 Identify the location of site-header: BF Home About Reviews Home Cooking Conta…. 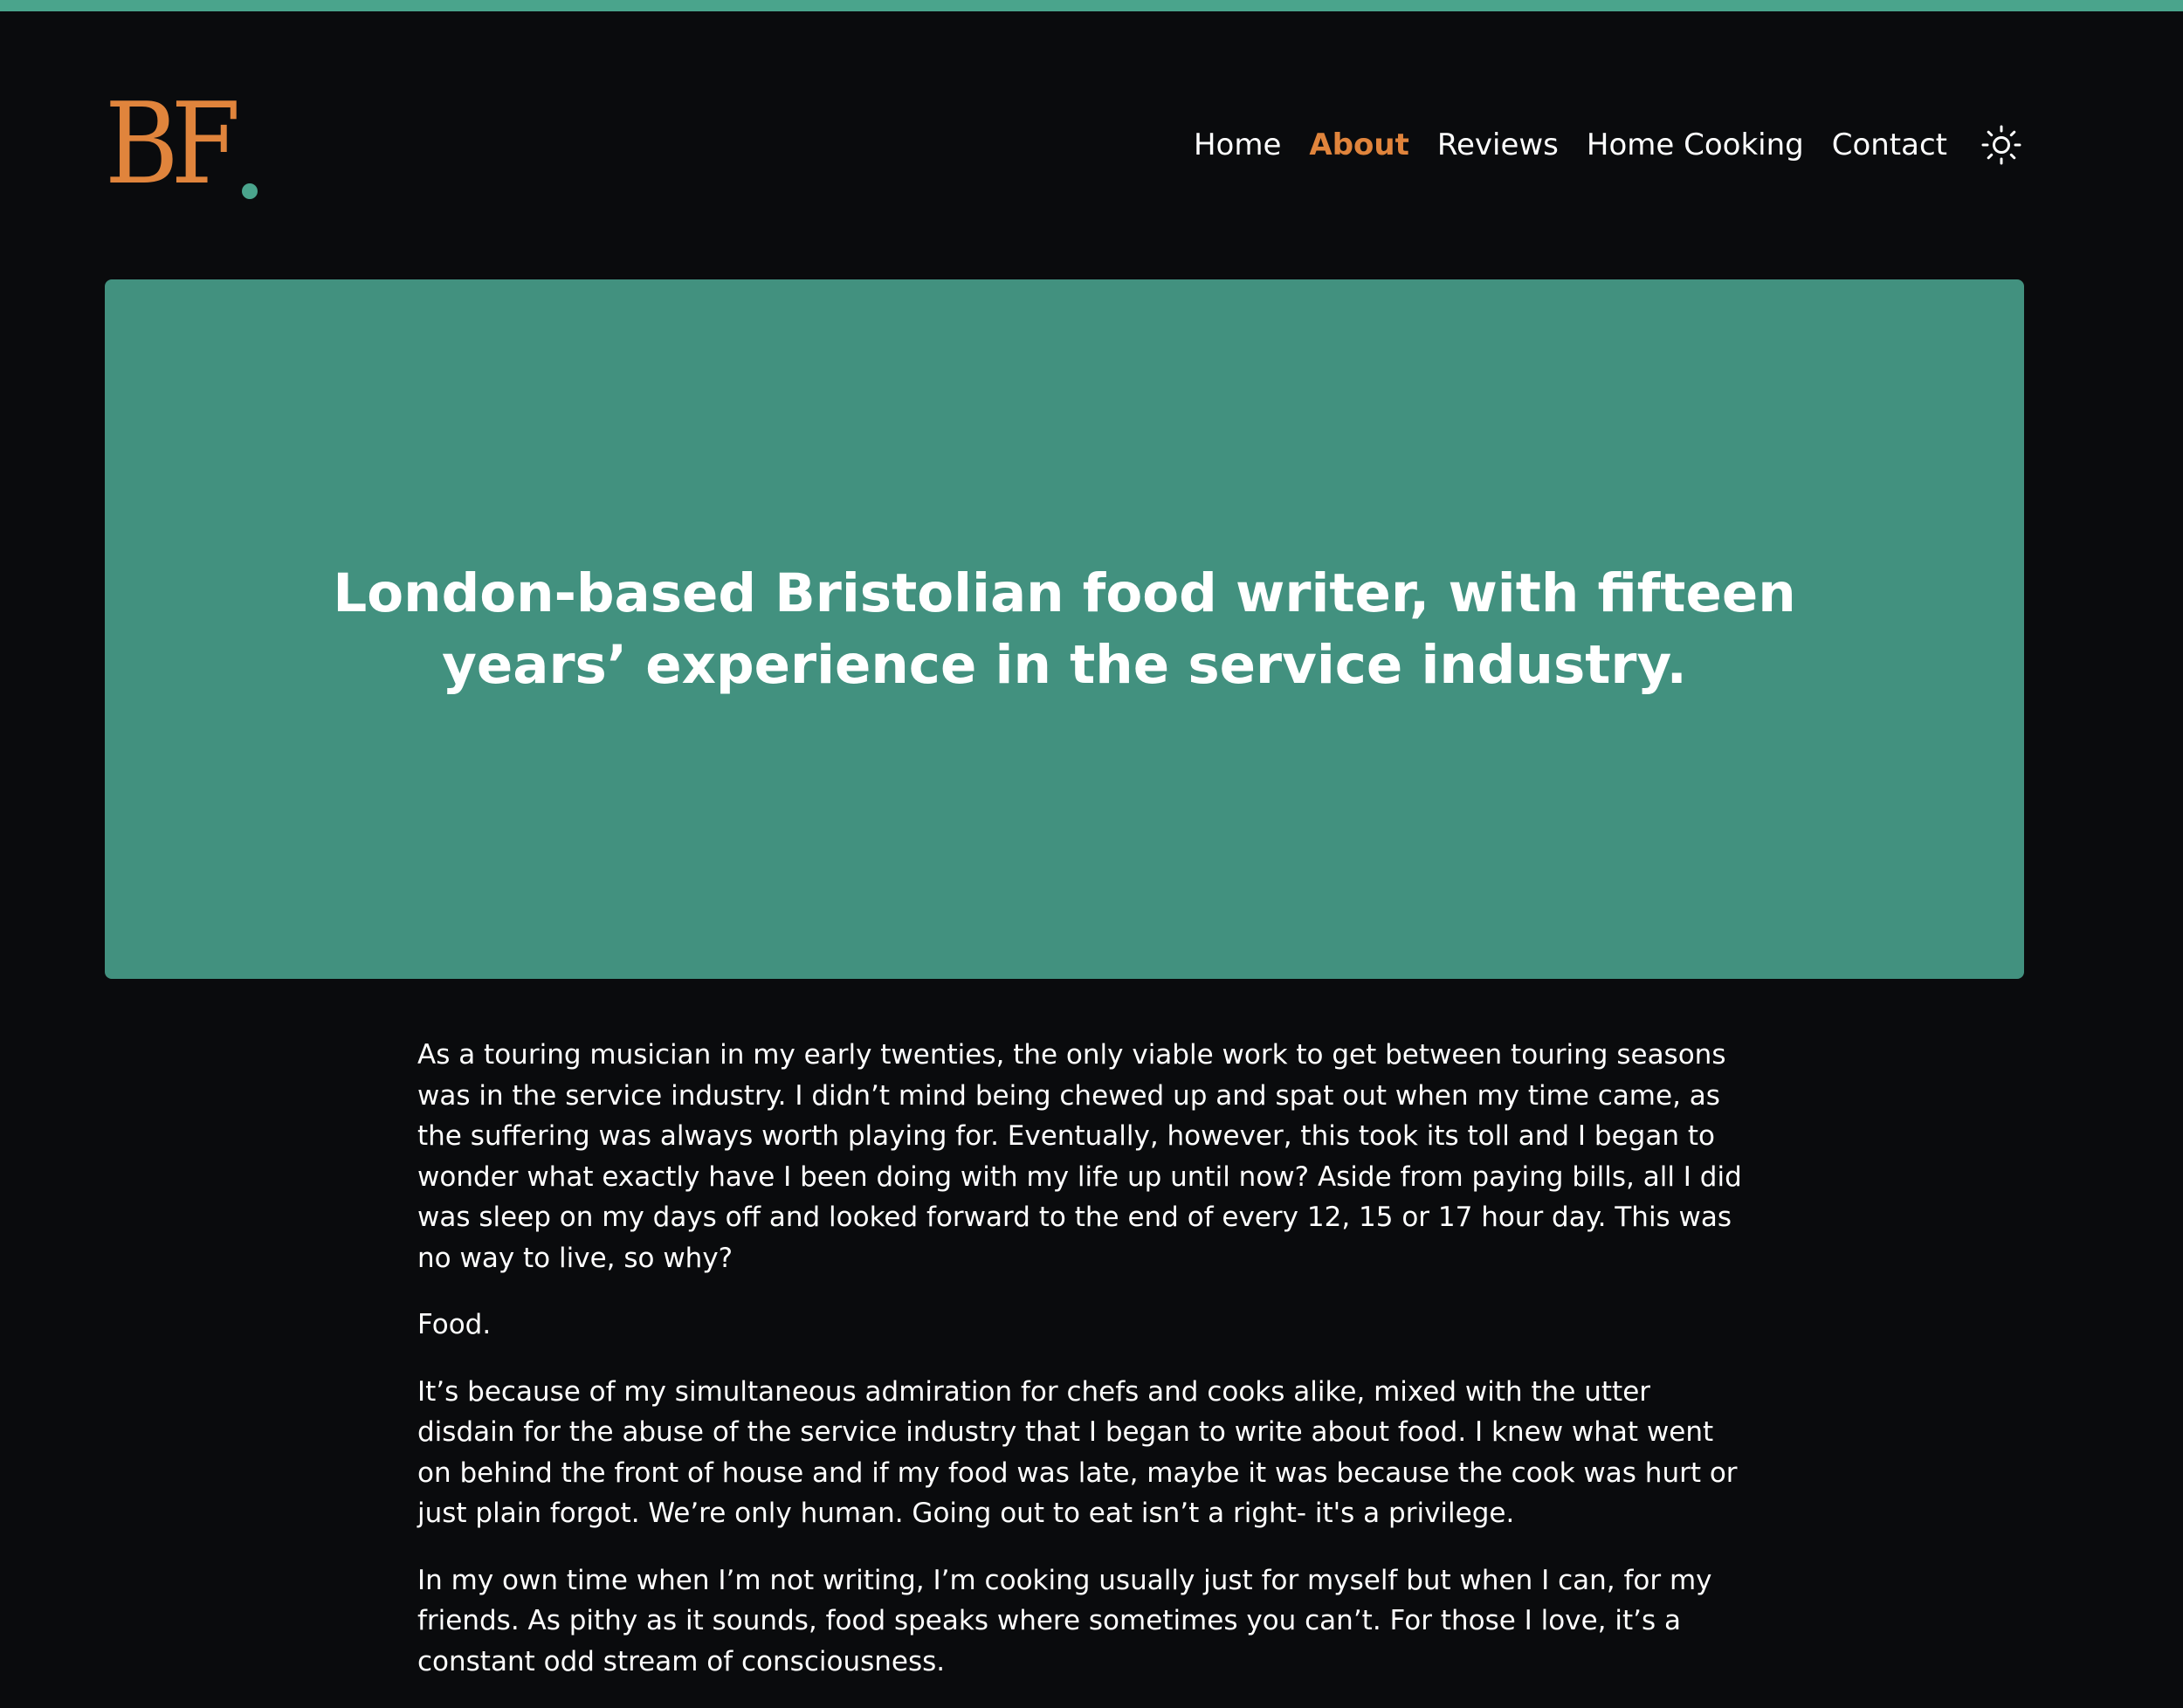
(1064, 144).